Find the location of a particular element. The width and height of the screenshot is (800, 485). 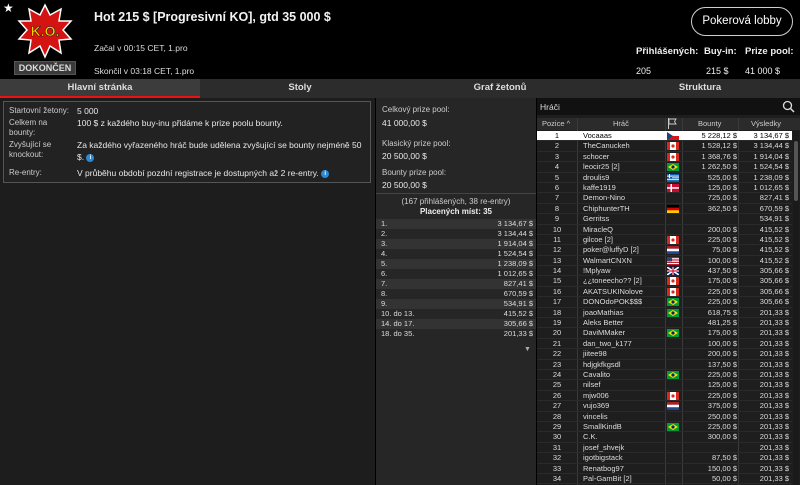

table-row: 20 DaviMMaker 175,00 $ 201,33 $ is located at coordinates (664, 333).